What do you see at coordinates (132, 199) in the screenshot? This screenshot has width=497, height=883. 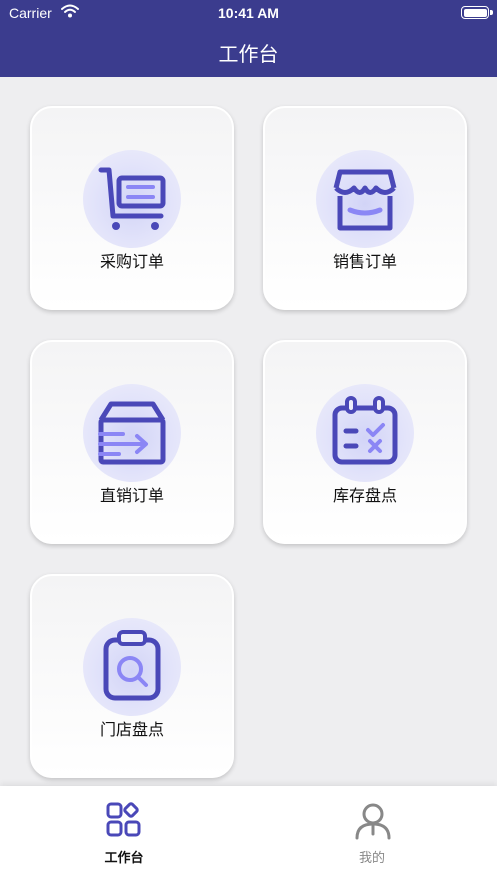 I see `shopping-cart-icon` at bounding box center [132, 199].